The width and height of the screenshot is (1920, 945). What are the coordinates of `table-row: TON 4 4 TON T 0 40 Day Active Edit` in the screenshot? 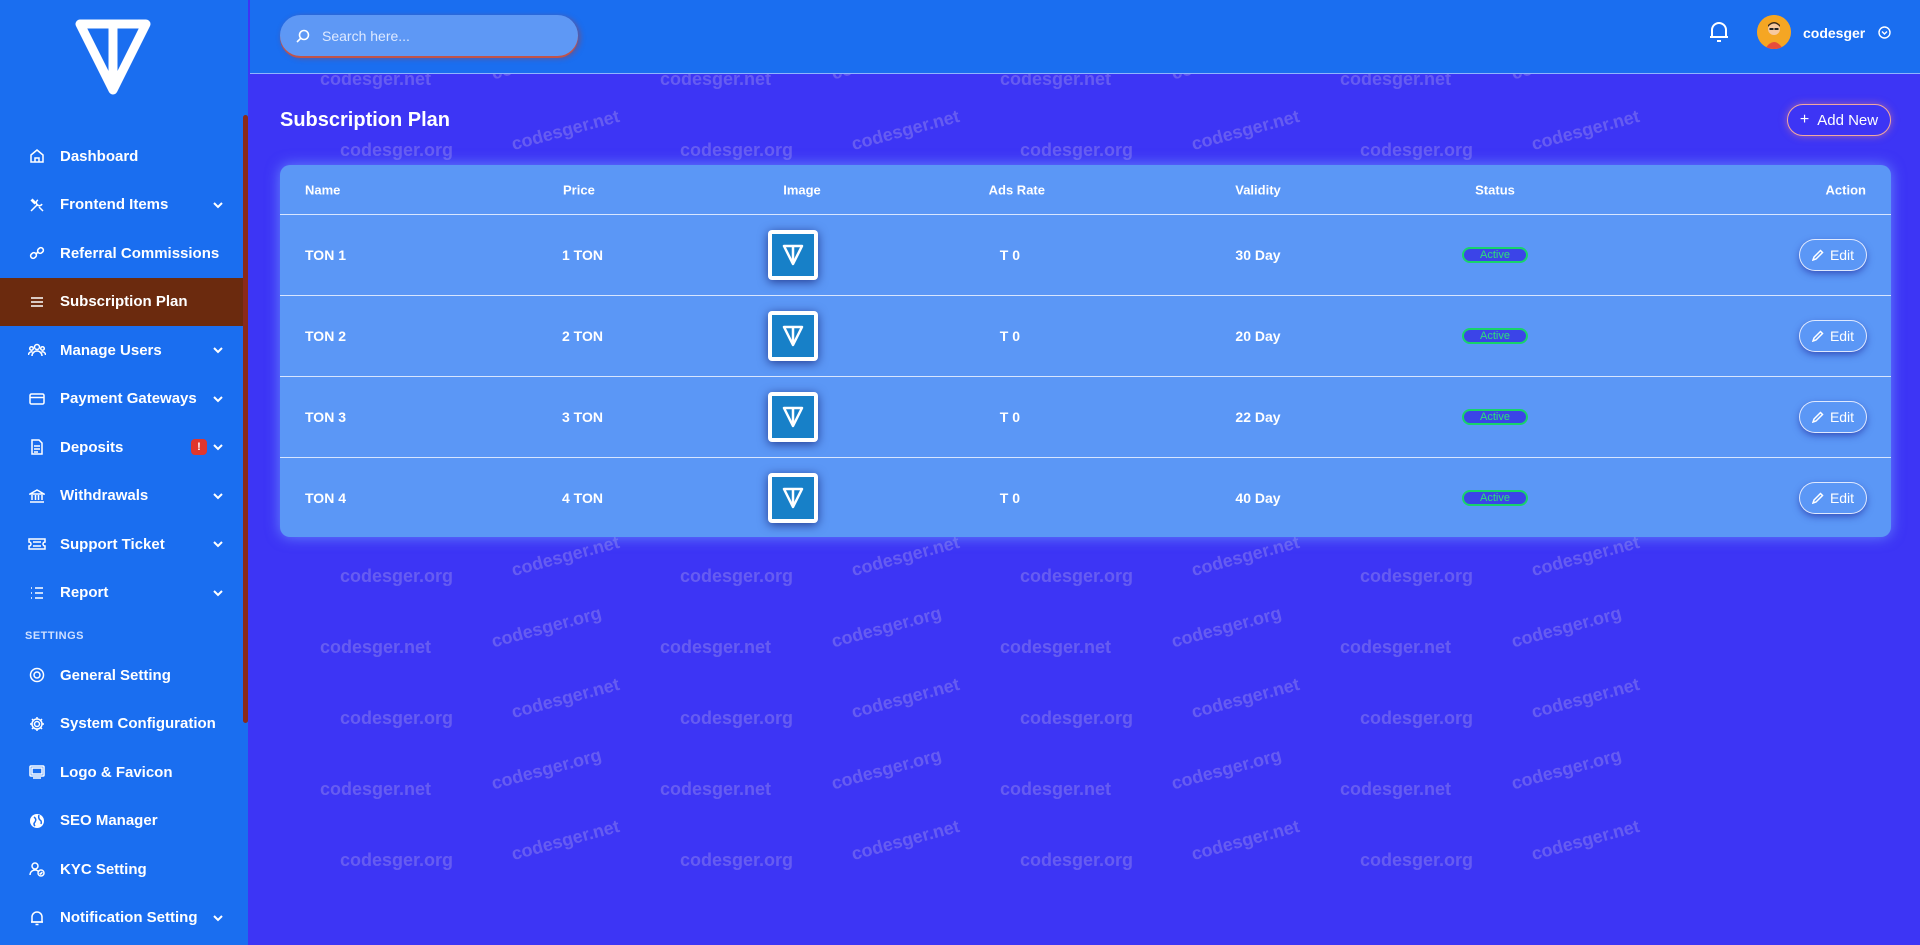 It's located at (1085, 497).